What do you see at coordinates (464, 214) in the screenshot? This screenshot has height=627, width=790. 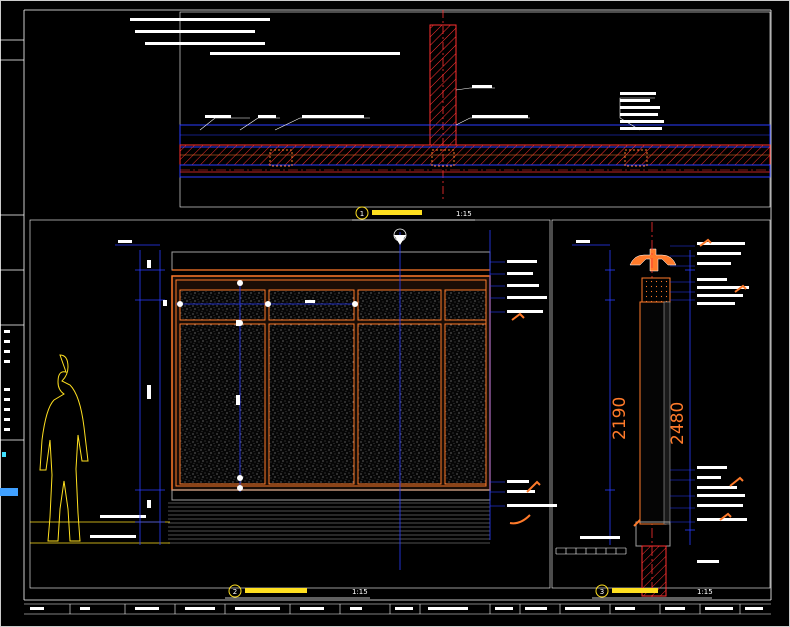 I see `view1-scale: 1:15` at bounding box center [464, 214].